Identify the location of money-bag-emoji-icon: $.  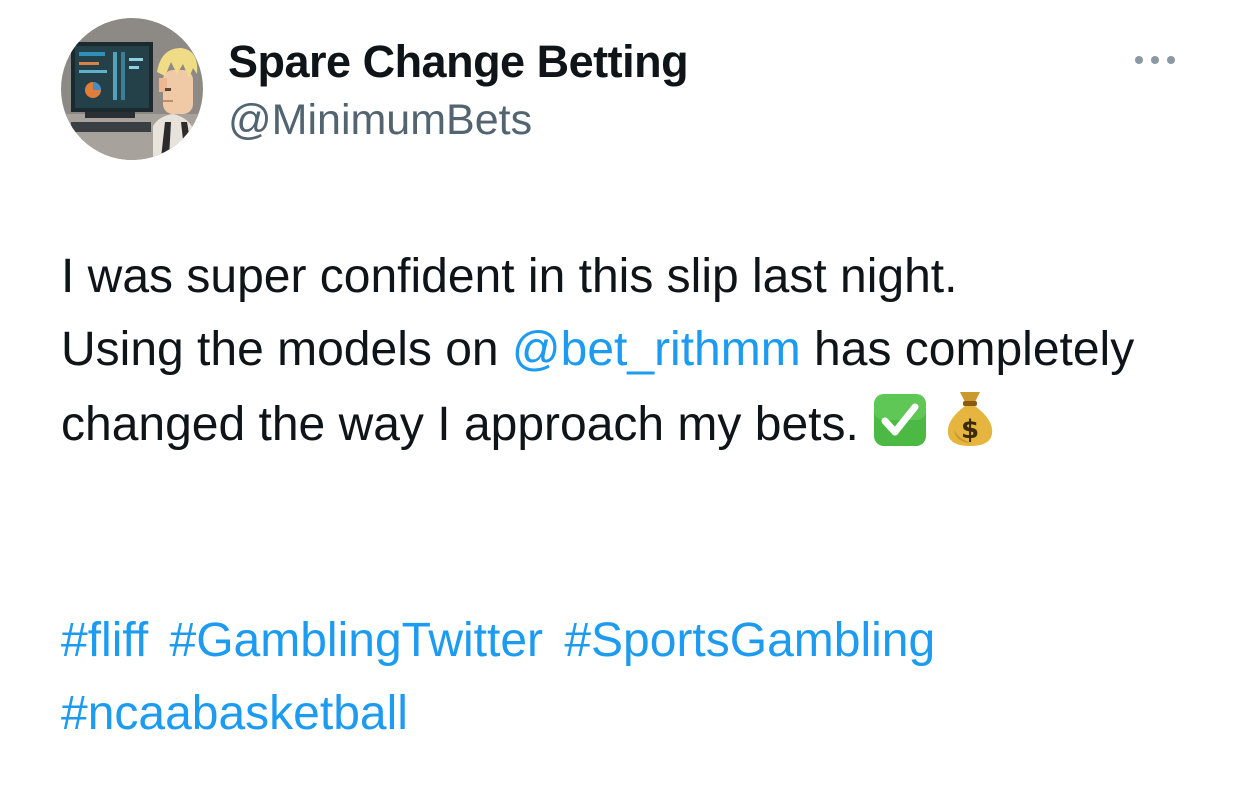
(970, 427).